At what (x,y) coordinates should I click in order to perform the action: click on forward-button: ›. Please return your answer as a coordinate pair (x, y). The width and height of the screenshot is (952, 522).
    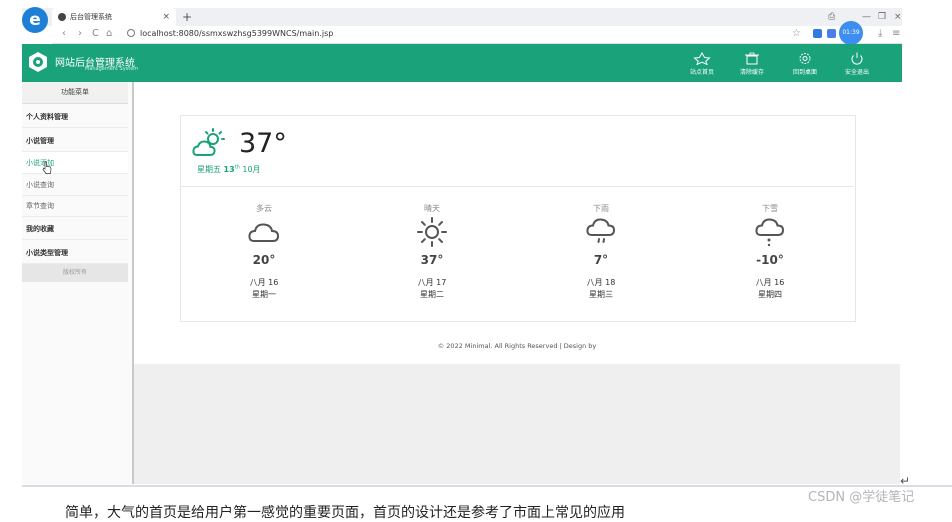
    Looking at the image, I should click on (80, 34).